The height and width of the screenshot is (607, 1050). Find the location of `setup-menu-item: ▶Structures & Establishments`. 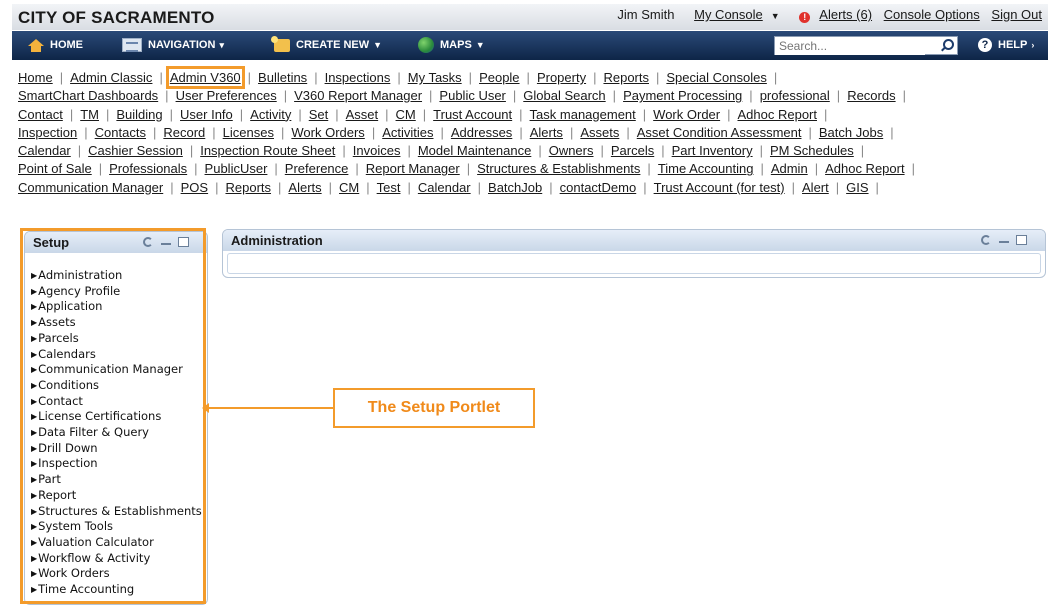

setup-menu-item: ▶Structures & Establishments is located at coordinates (117, 512).